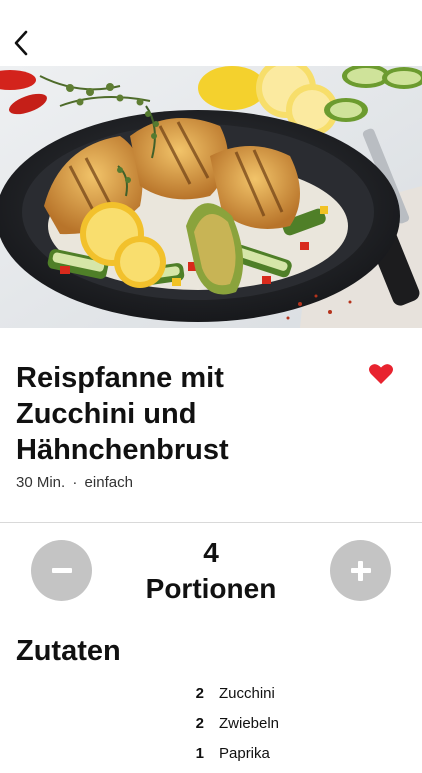 This screenshot has width=422, height=773. Describe the element at coordinates (211, 33) in the screenshot. I see `navigation-bar` at that location.